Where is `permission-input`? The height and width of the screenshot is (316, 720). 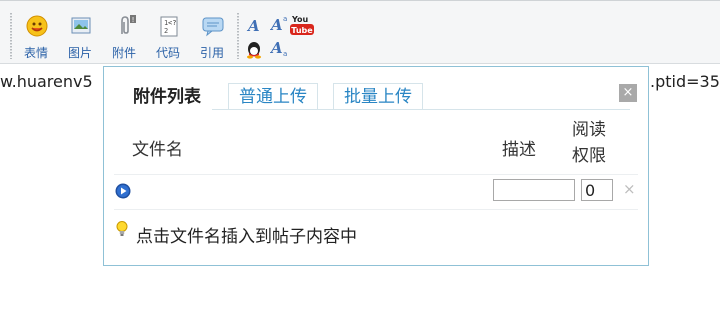
permission-input is located at coordinates (597, 190).